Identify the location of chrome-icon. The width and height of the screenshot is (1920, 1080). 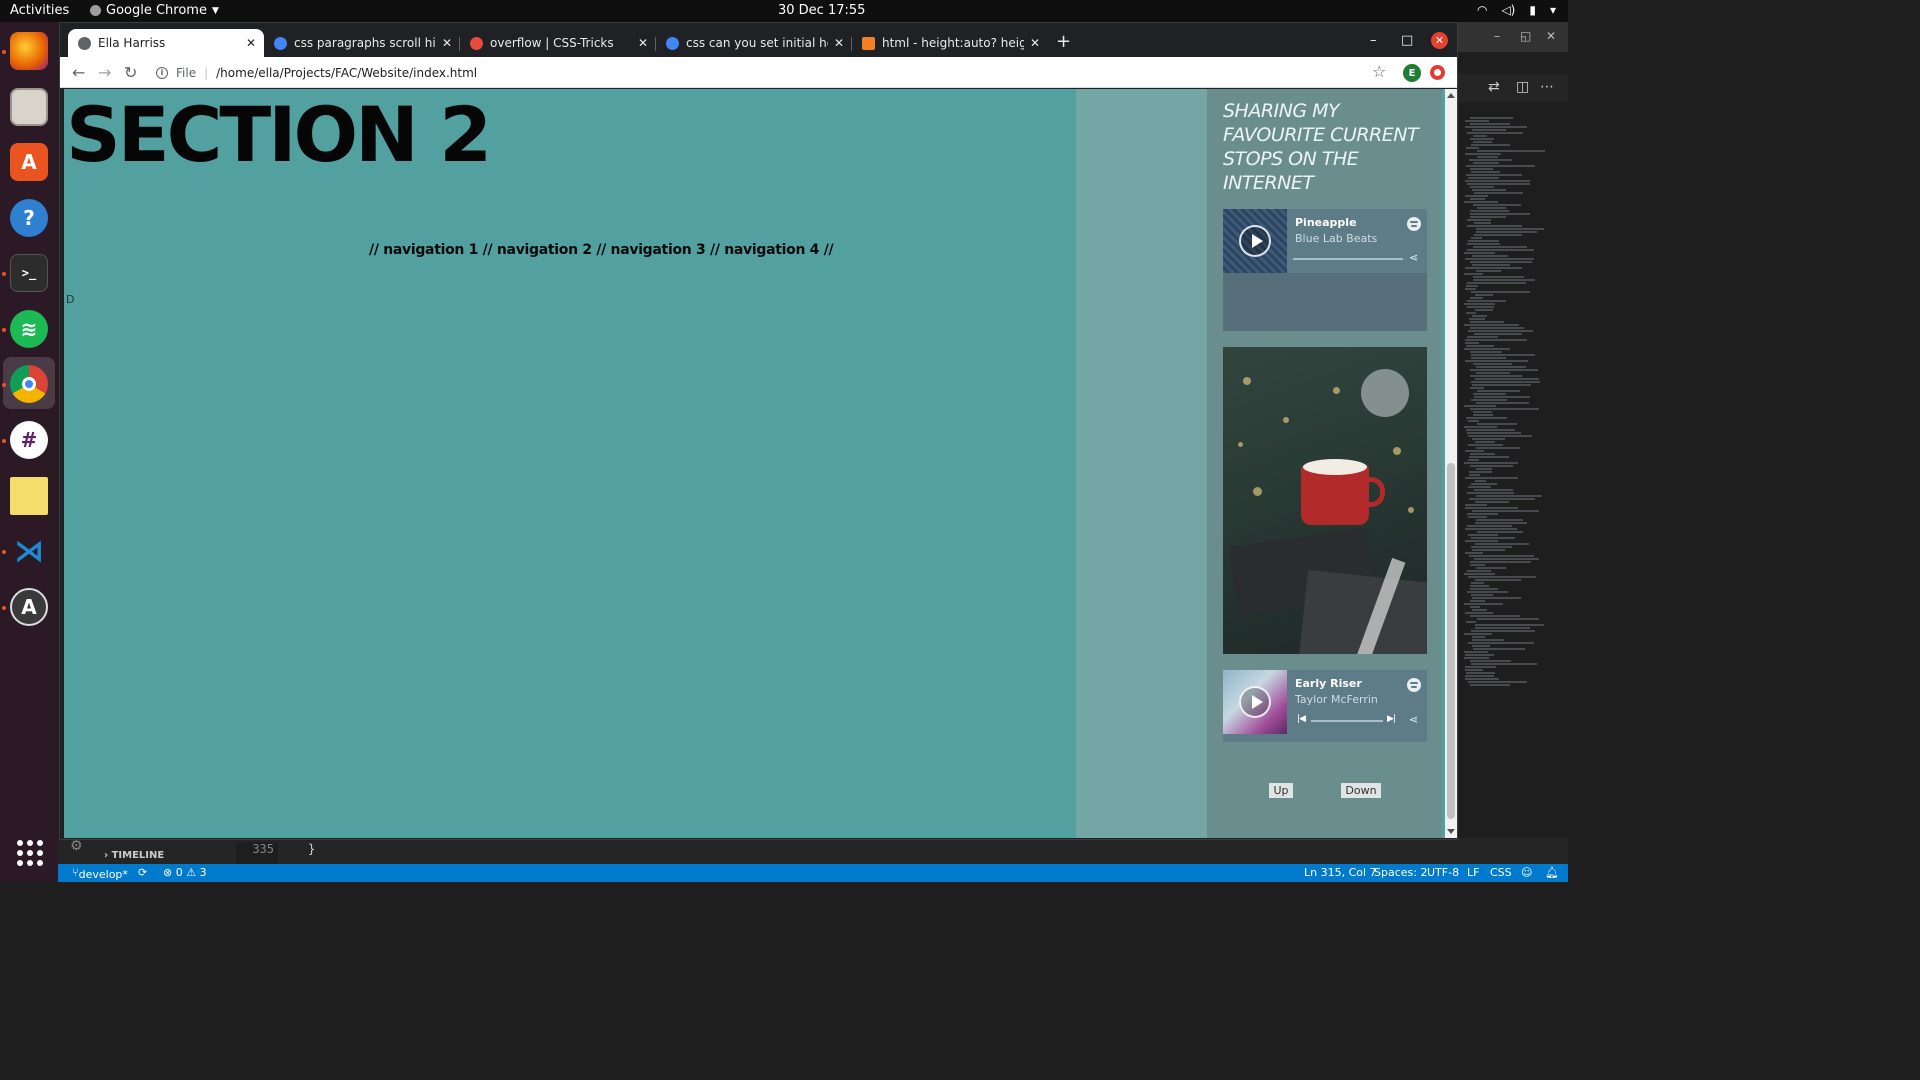
(29, 384).